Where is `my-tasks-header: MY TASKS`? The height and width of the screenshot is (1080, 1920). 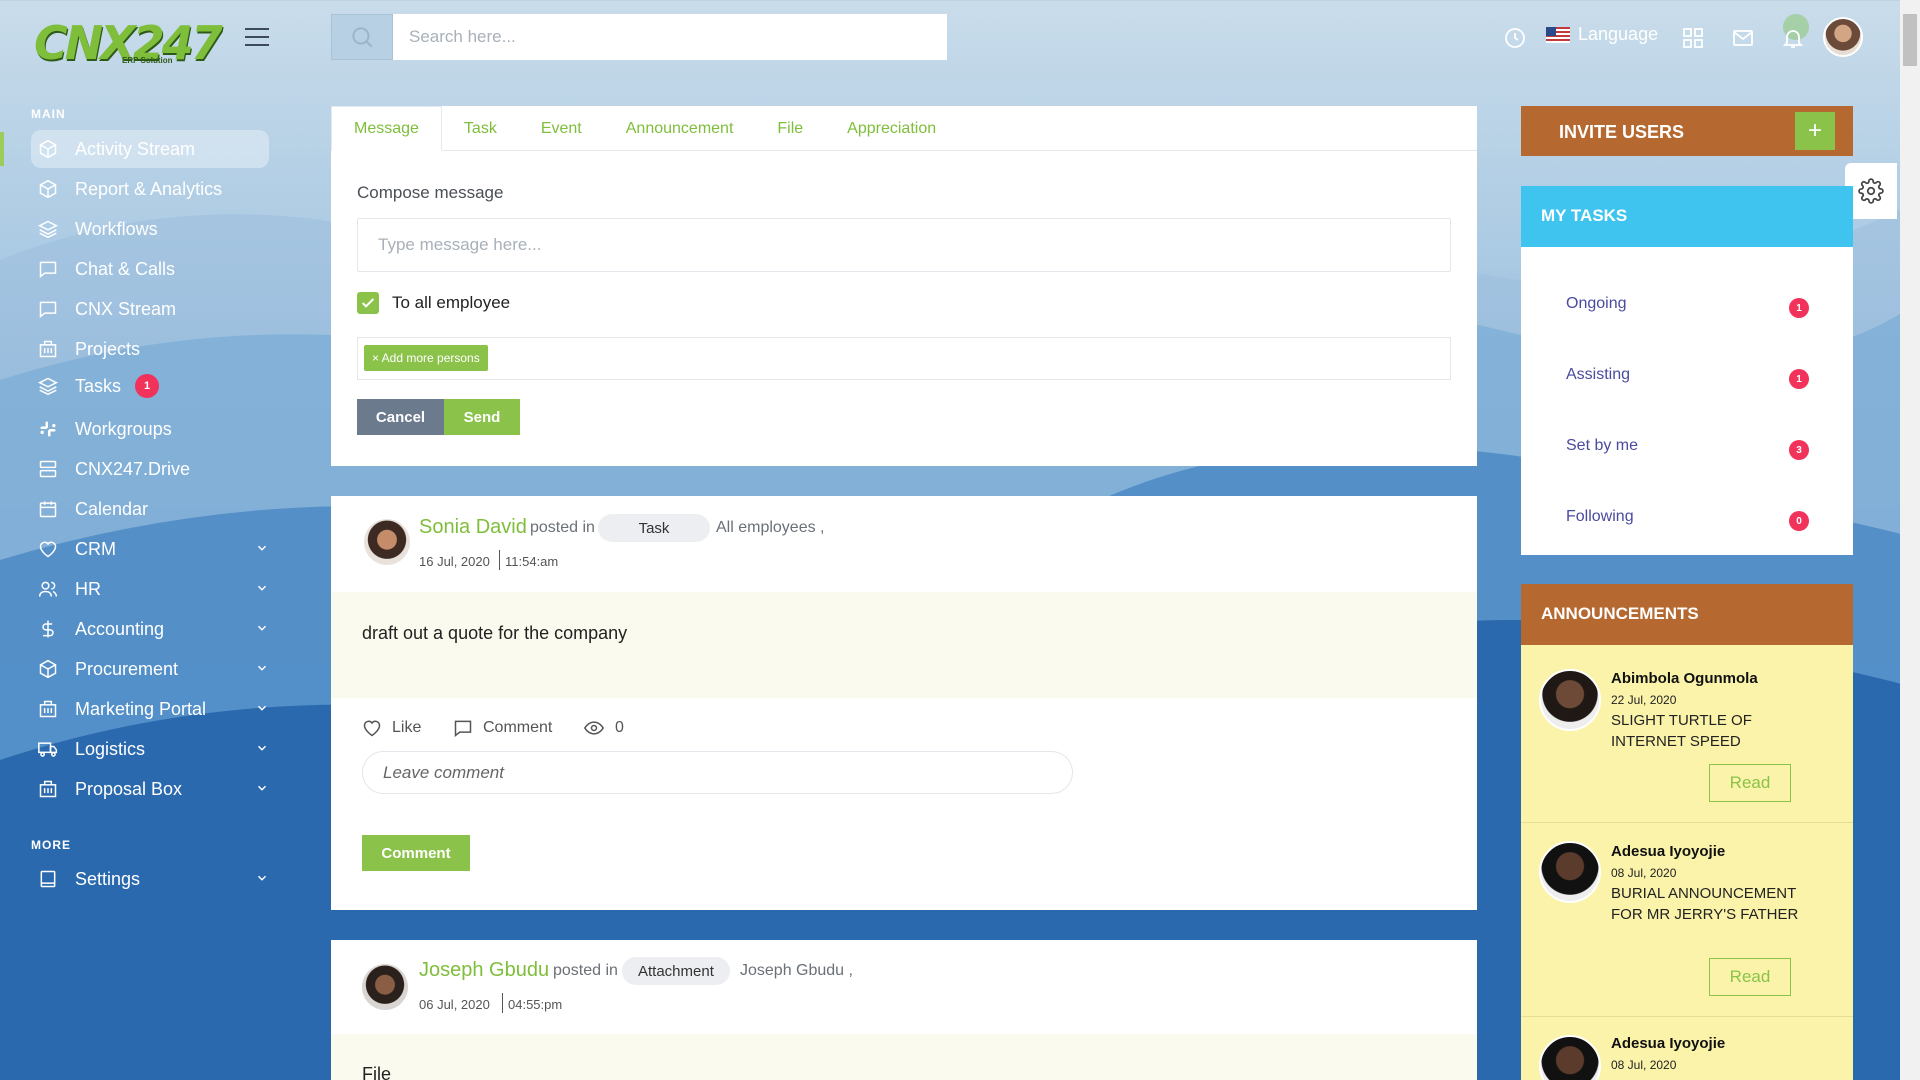 my-tasks-header: MY TASKS is located at coordinates (1687, 216).